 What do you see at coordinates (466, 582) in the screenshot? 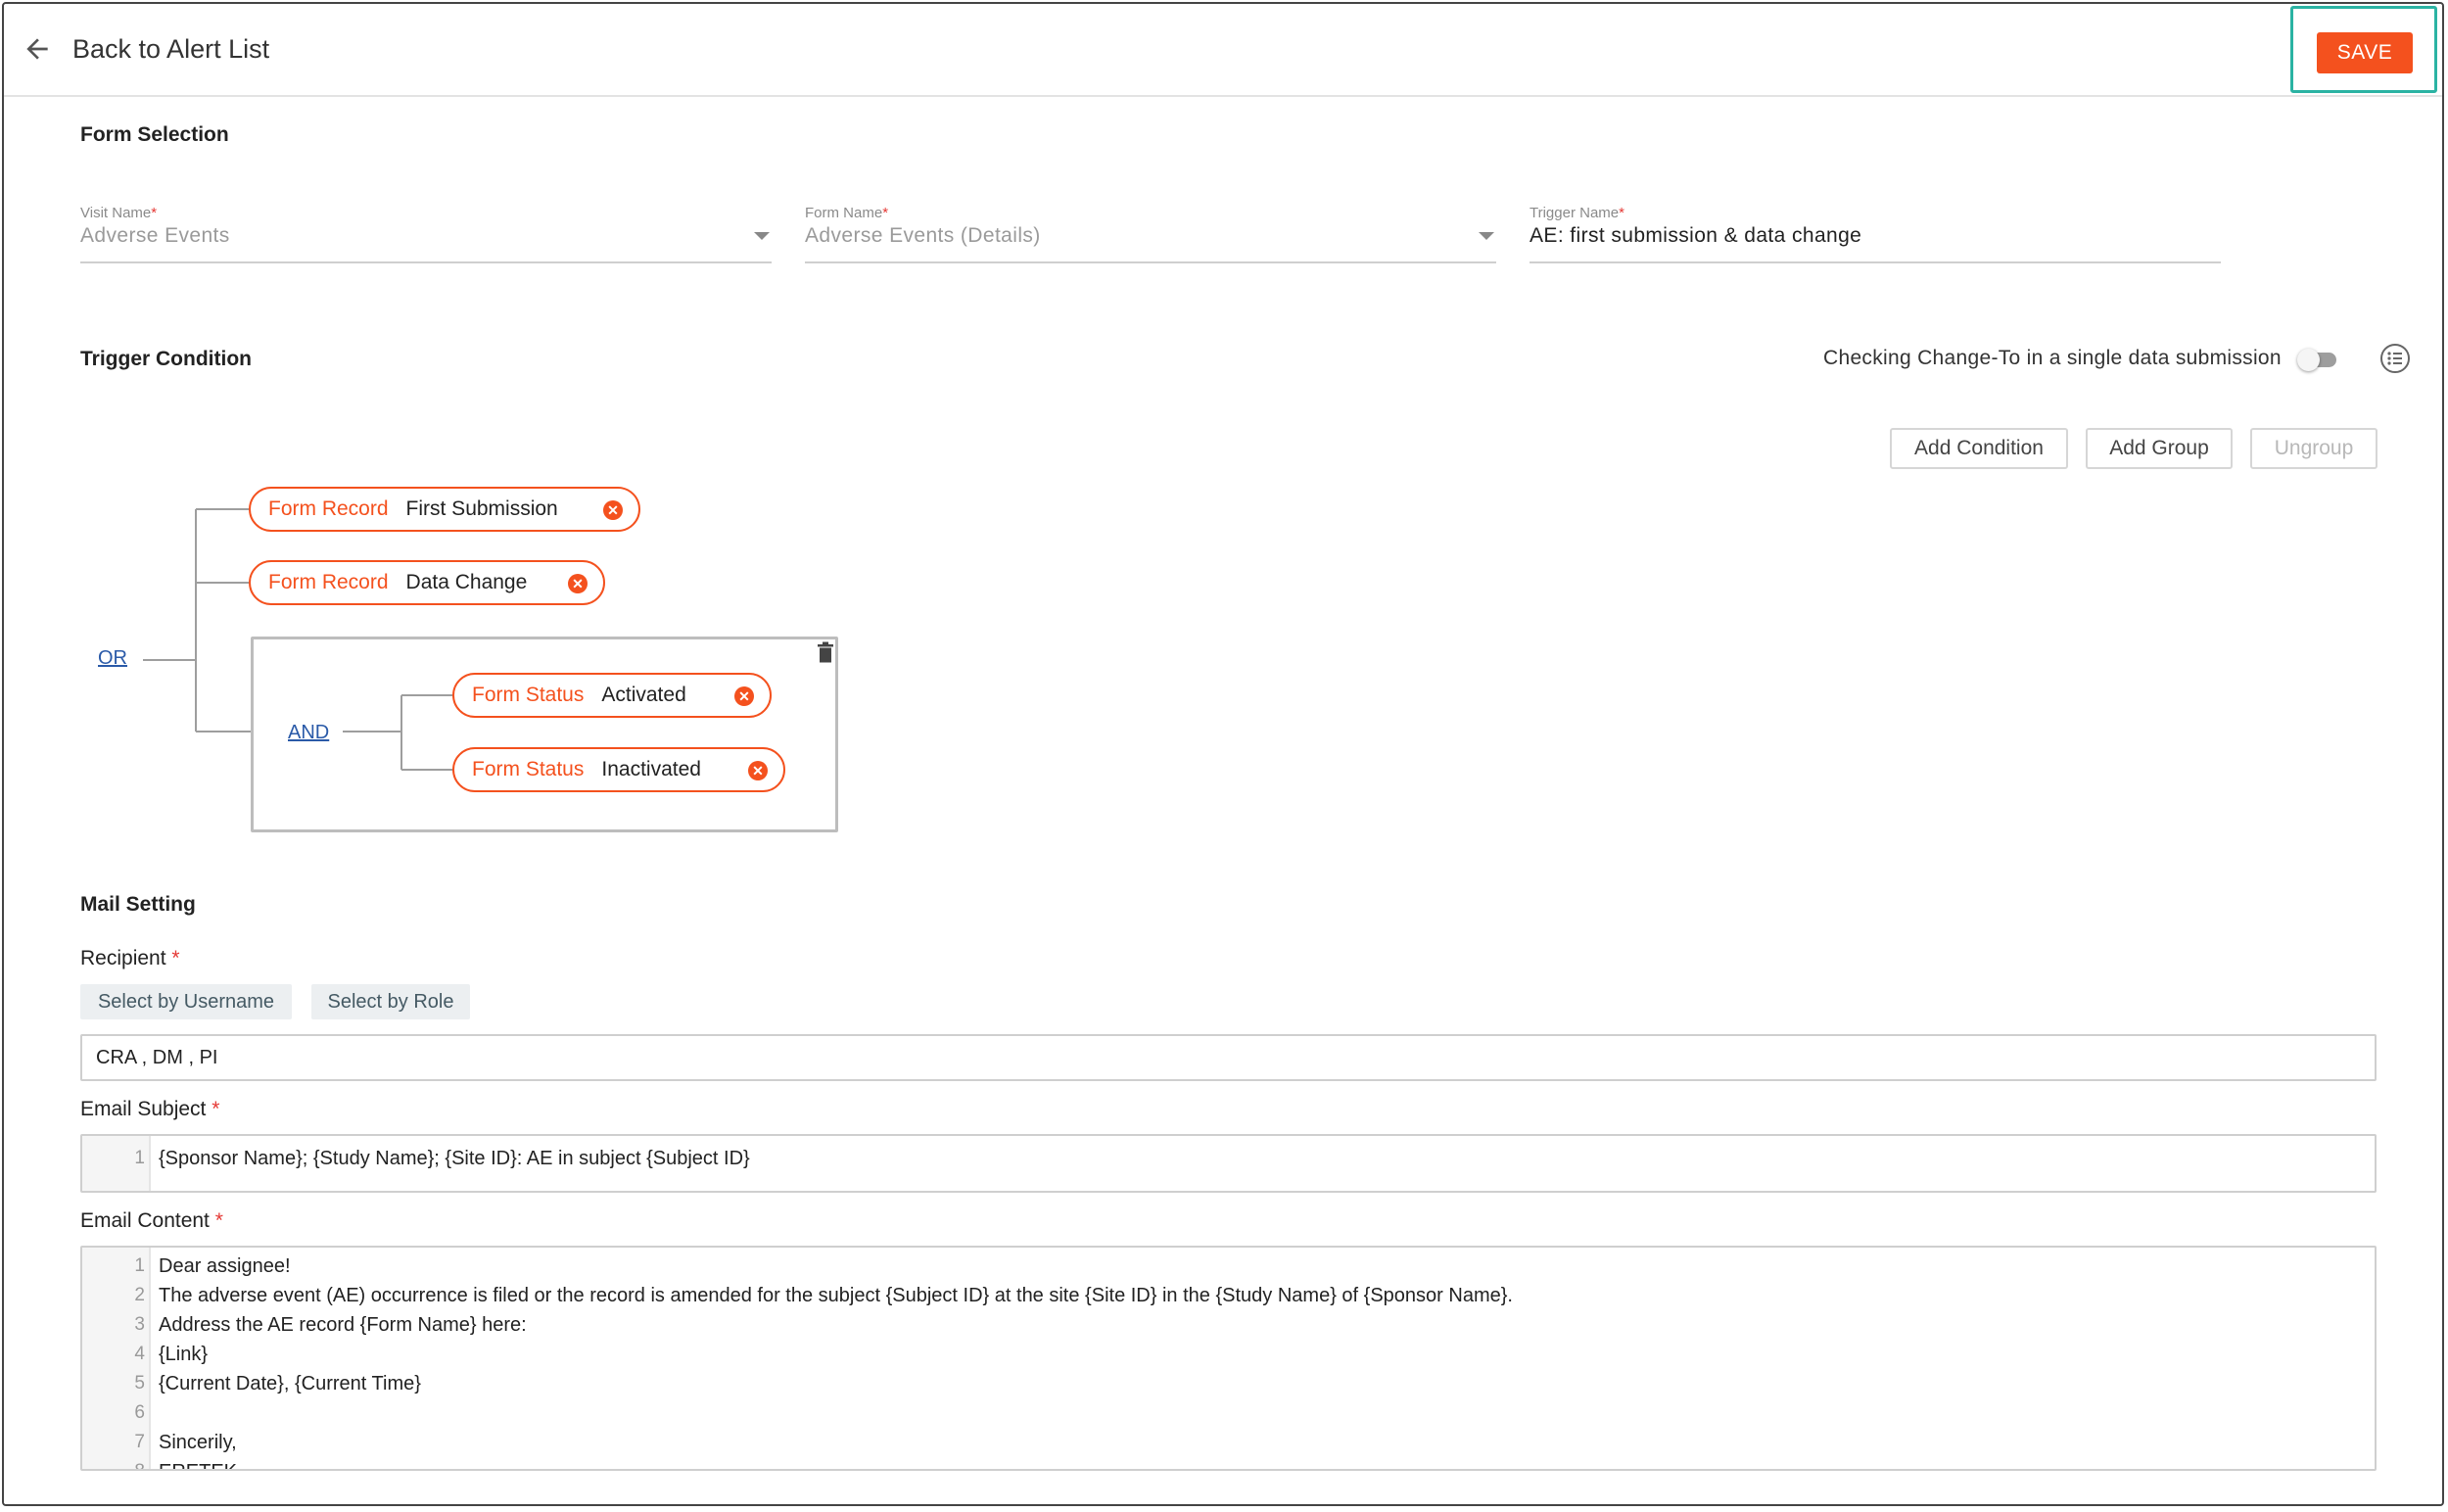
I see `condition-value: Data Change` at bounding box center [466, 582].